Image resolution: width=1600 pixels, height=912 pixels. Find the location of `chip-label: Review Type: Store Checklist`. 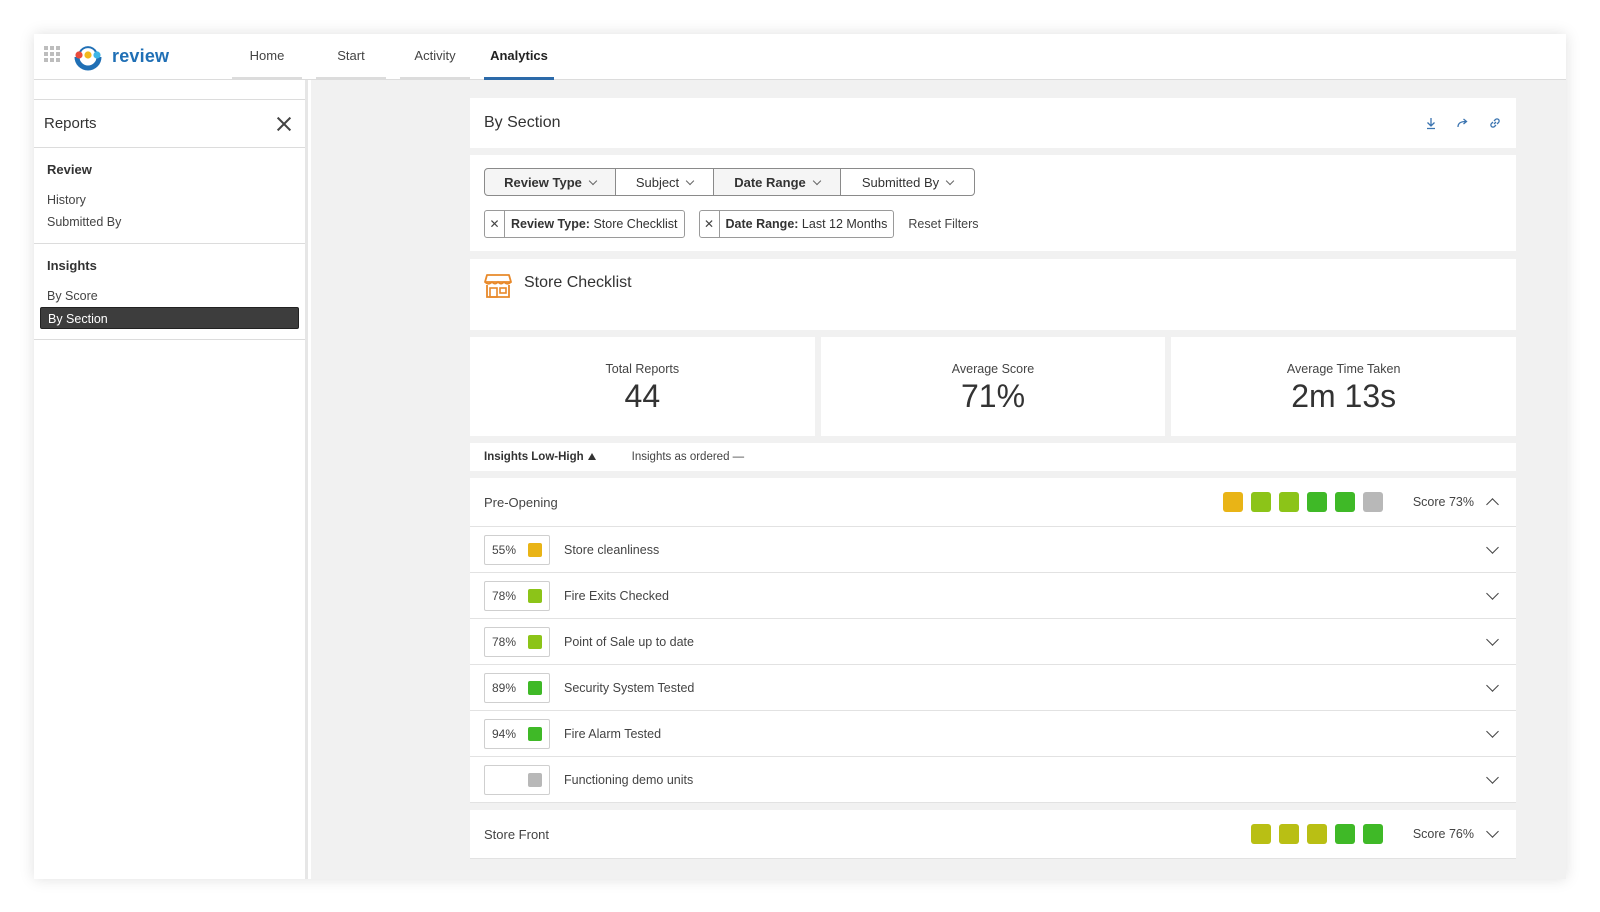

chip-label: Review Type: Store Checklist is located at coordinates (594, 224).